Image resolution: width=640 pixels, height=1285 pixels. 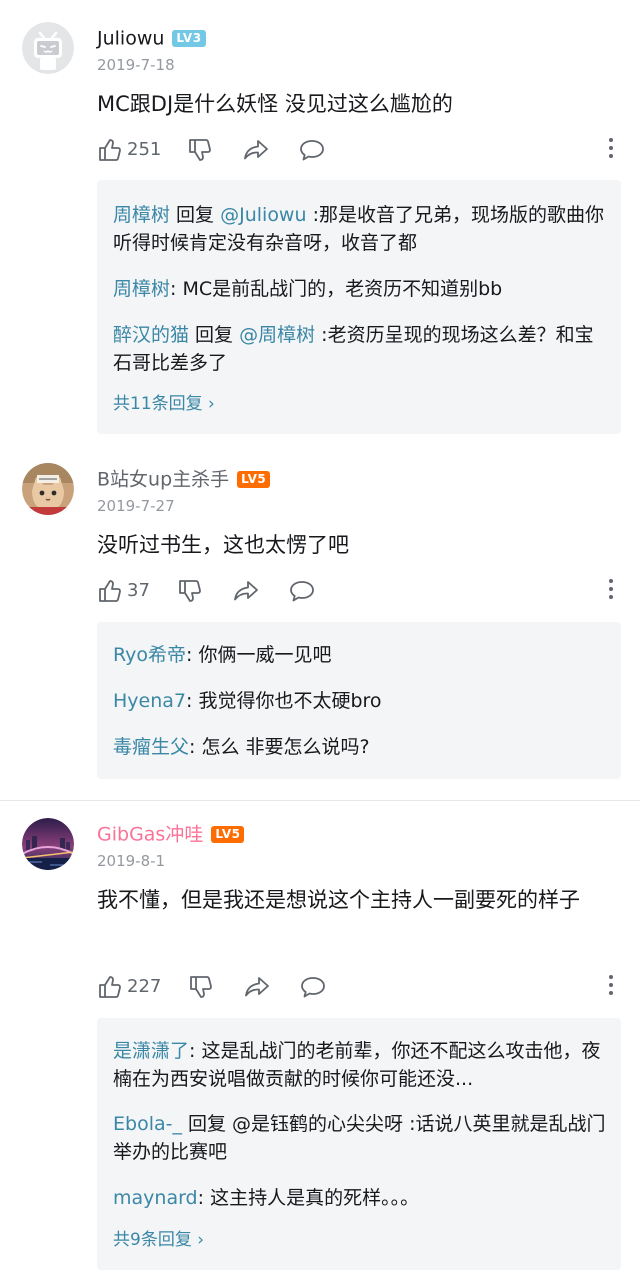 I want to click on comment-date: 2019-8-1, so click(x=131, y=861).